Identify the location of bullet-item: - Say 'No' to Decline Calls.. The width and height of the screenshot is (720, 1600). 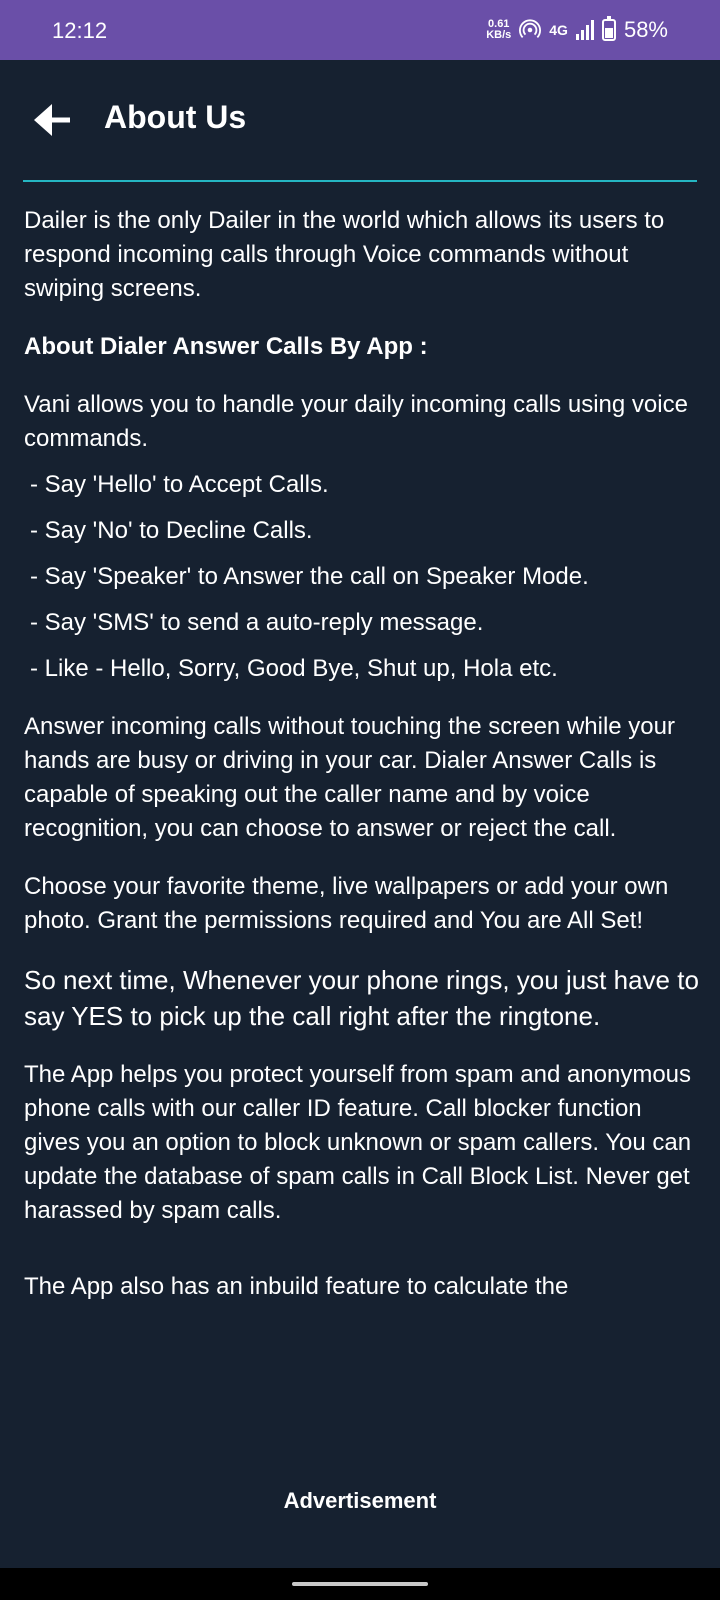
(171, 530).